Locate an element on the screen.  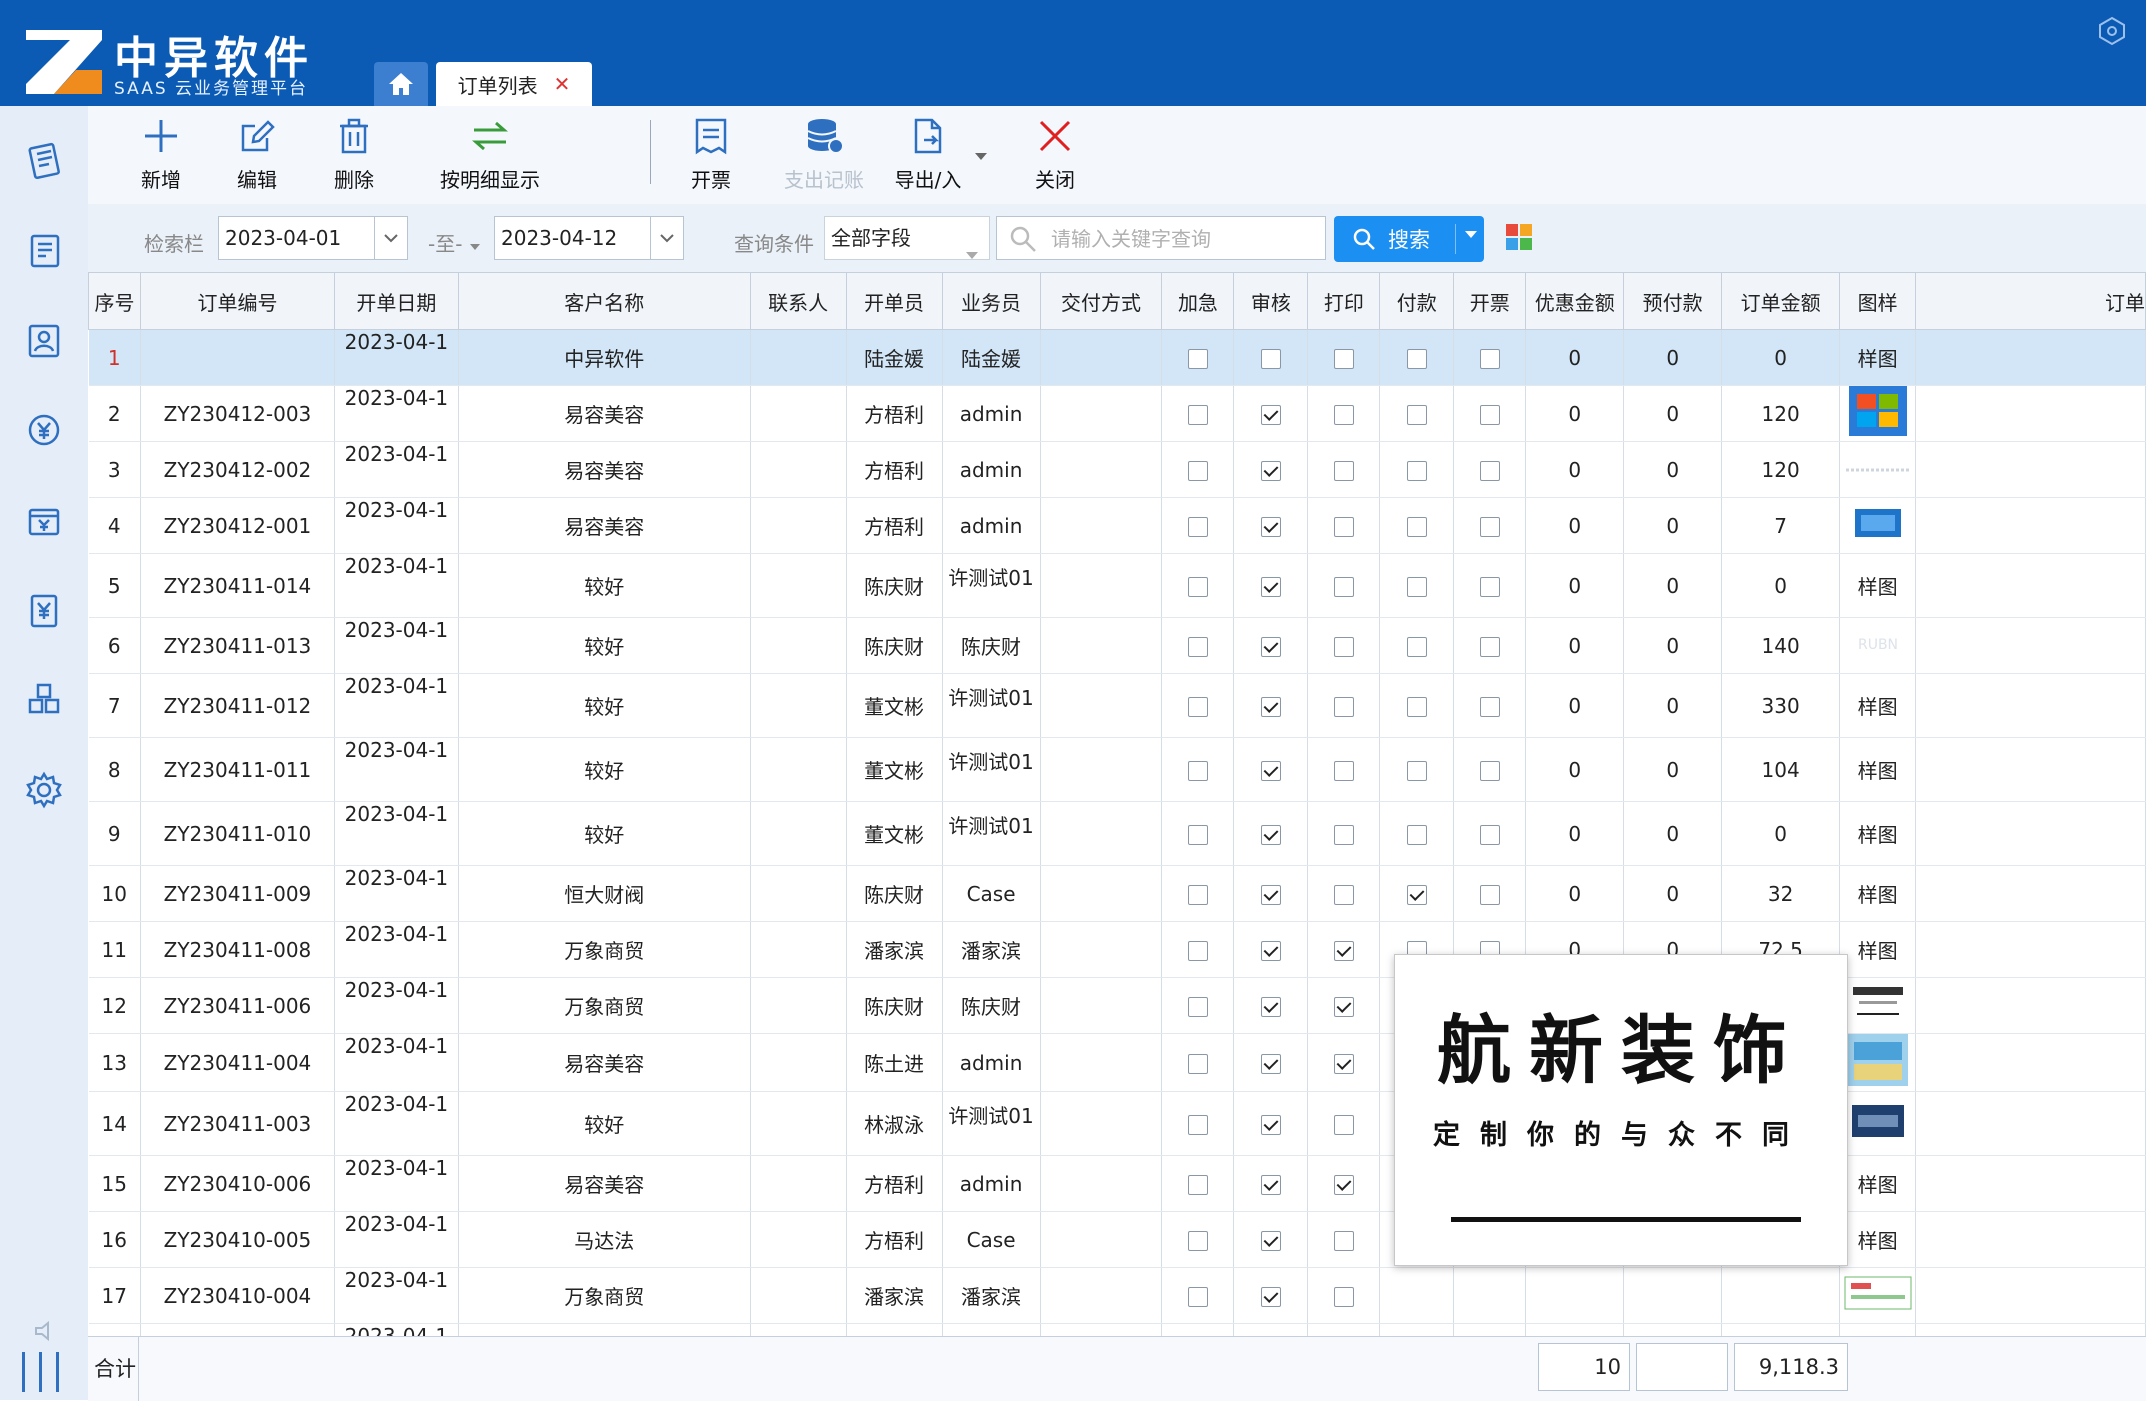
sidebar-item-documents is located at coordinates (44, 250).